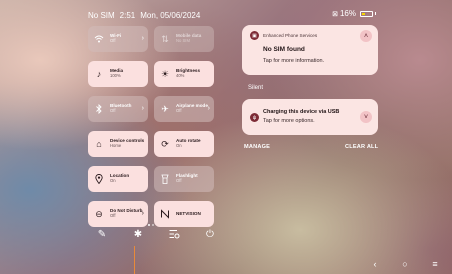  What do you see at coordinates (156, 234) in the screenshot?
I see `quick-settings-actions: ✎ ✱ ⏻` at bounding box center [156, 234].